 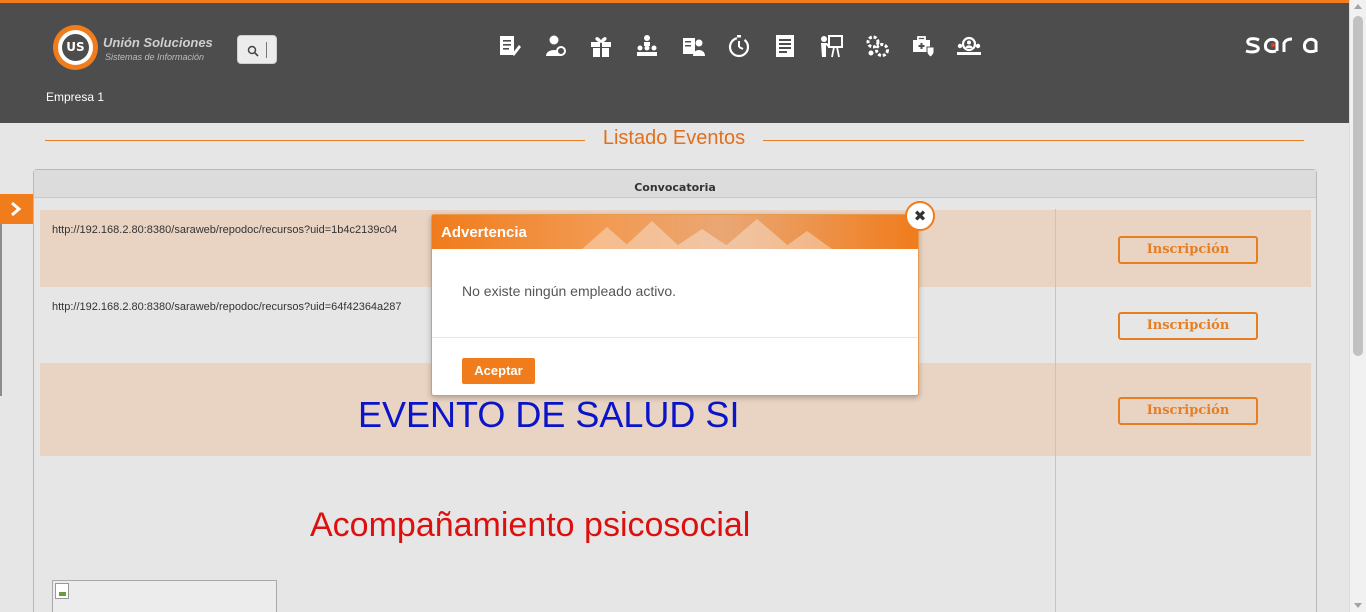 I want to click on header-pattern, so click(x=707, y=234).